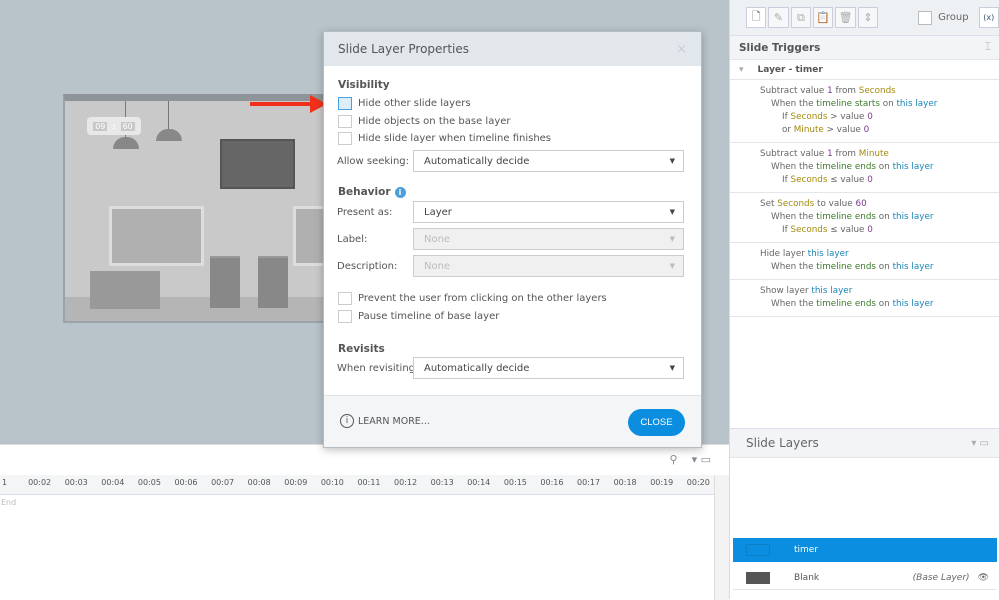  I want to click on window-image, so click(156, 236).